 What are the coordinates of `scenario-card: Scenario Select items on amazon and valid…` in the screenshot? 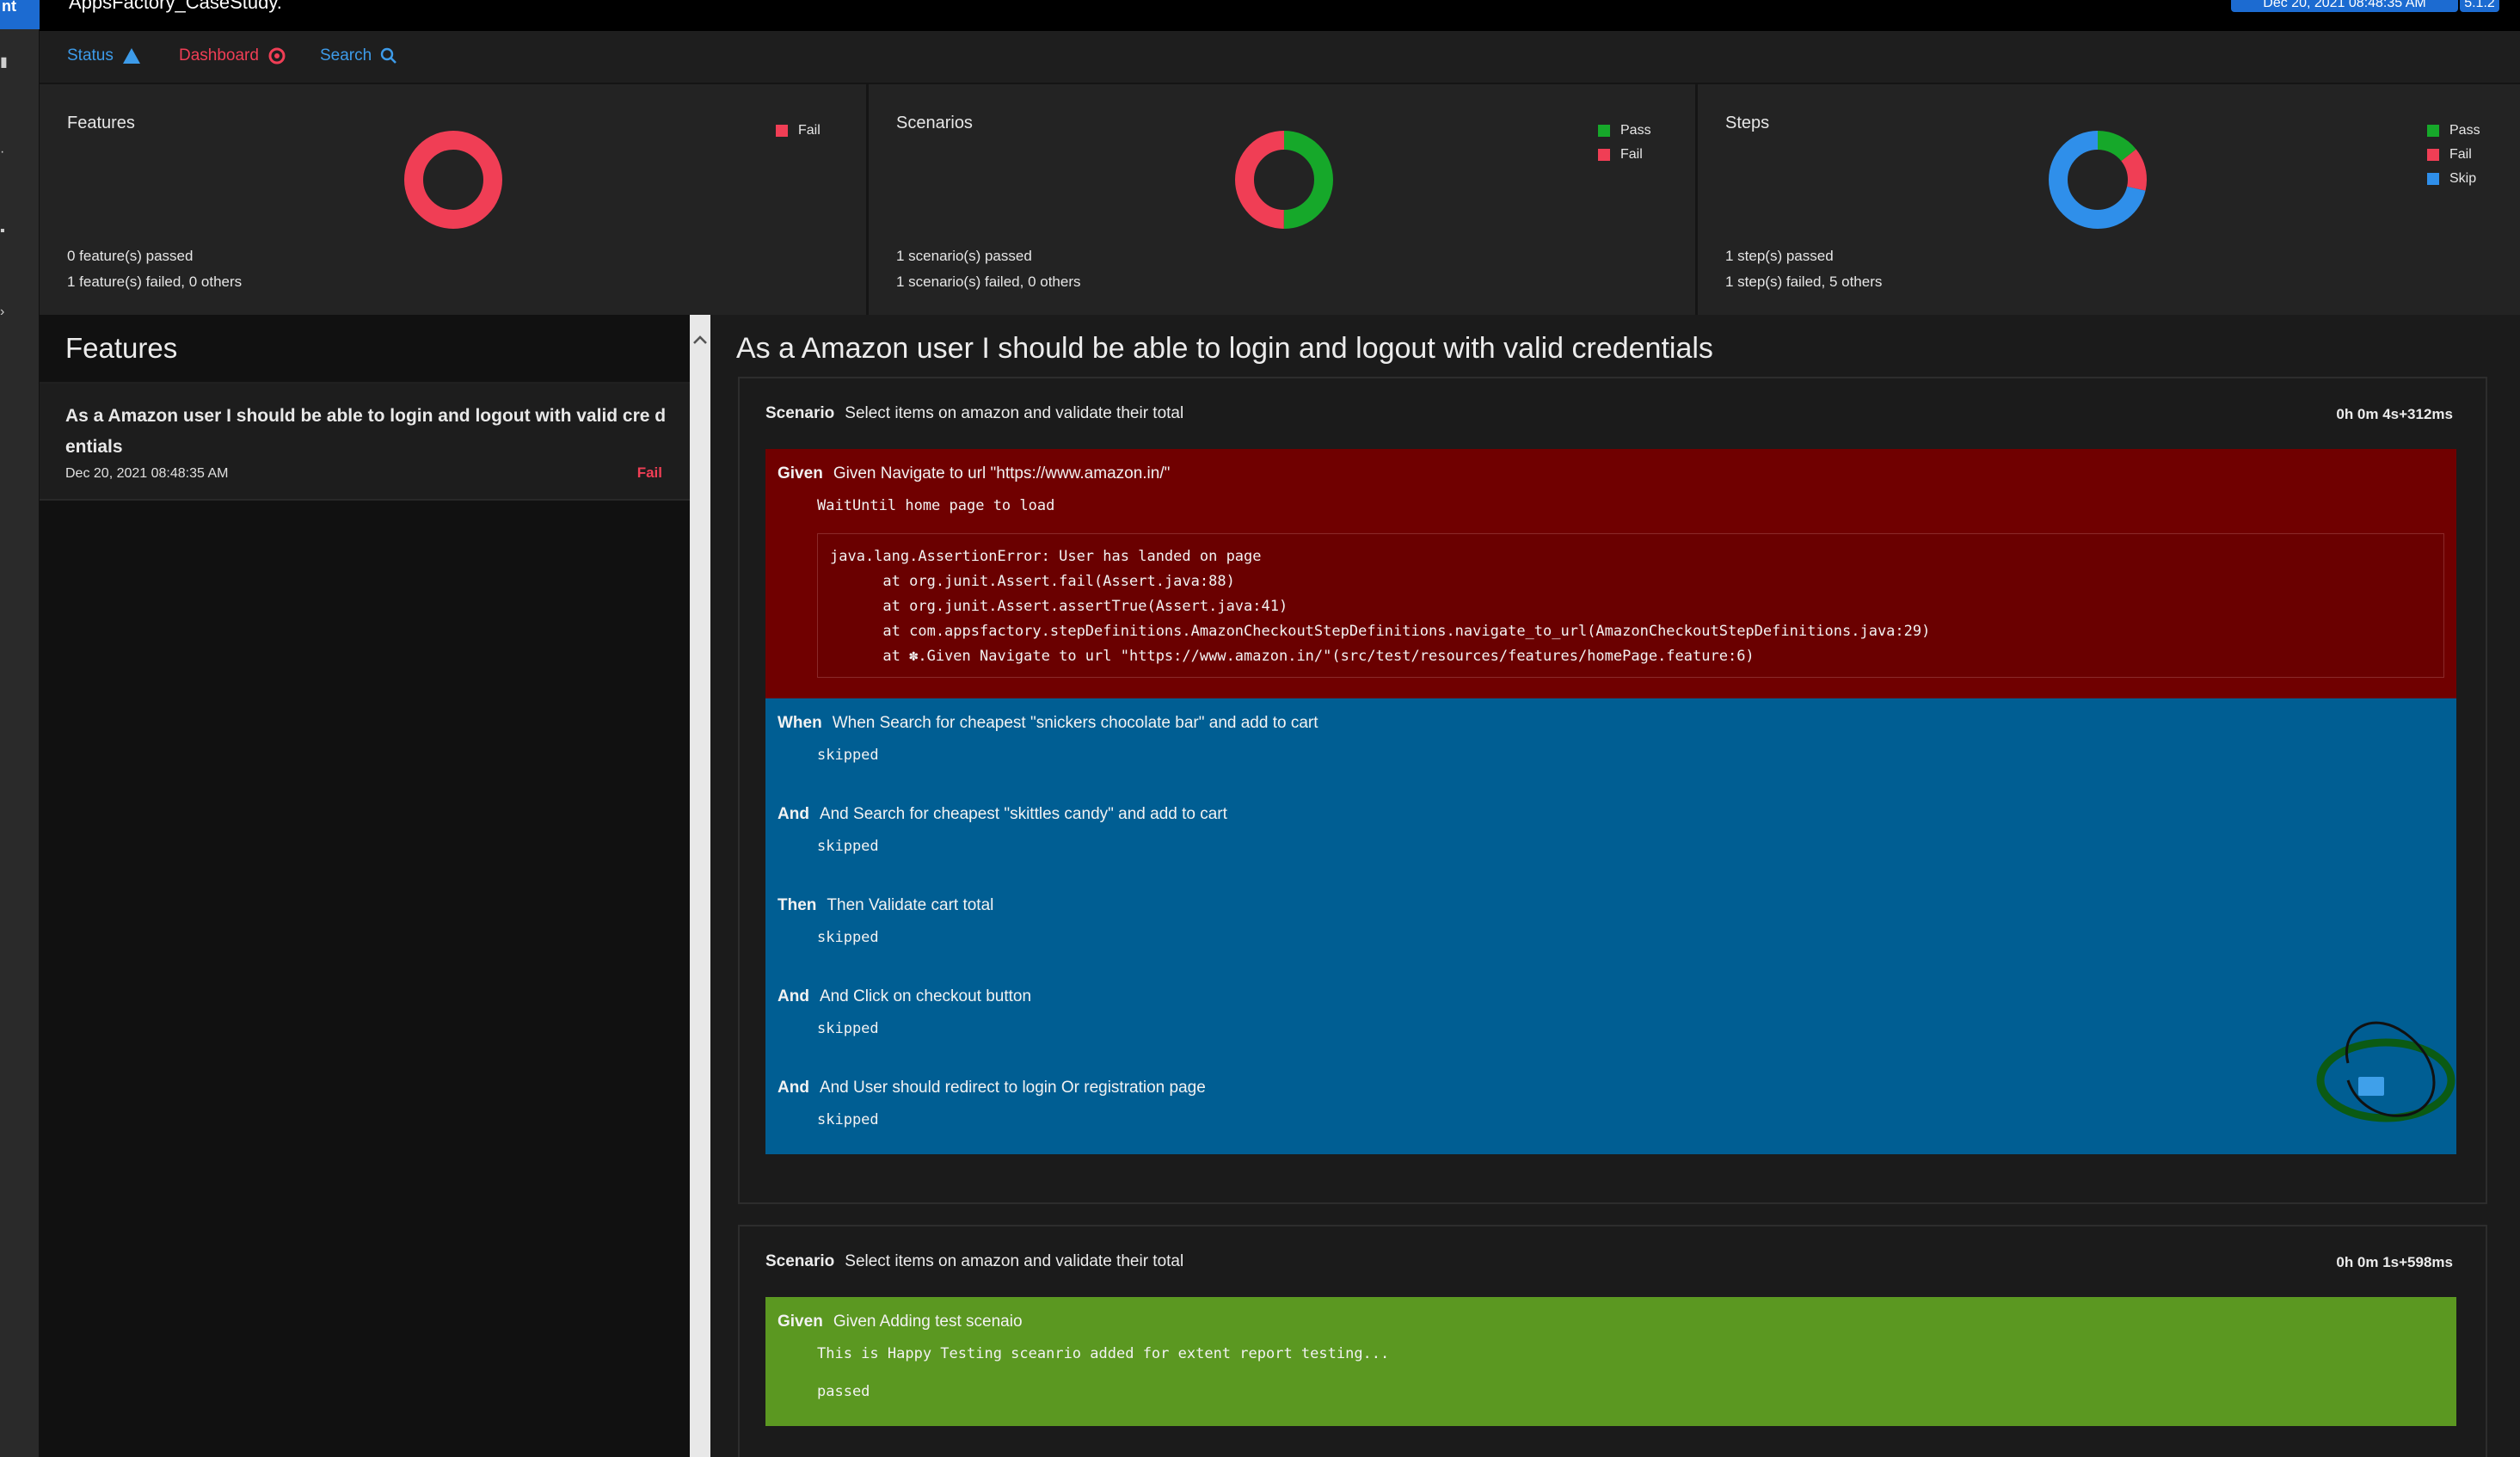 It's located at (1613, 1341).